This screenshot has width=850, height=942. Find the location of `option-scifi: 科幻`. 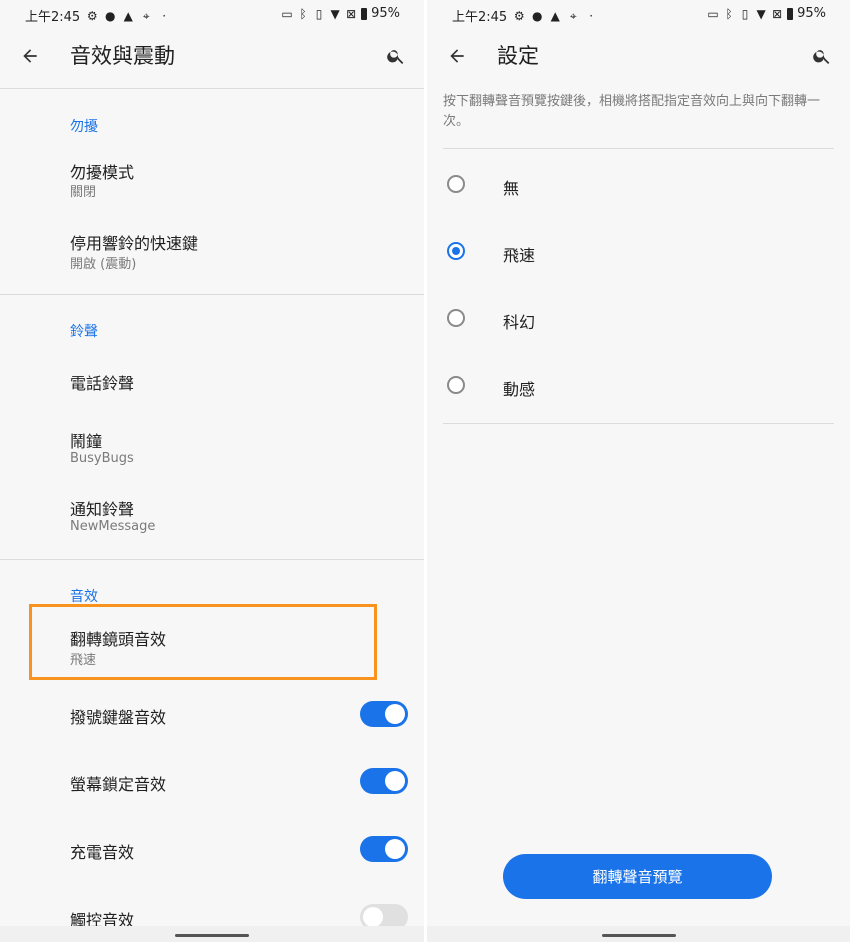

option-scifi: 科幻 is located at coordinates (638, 319).